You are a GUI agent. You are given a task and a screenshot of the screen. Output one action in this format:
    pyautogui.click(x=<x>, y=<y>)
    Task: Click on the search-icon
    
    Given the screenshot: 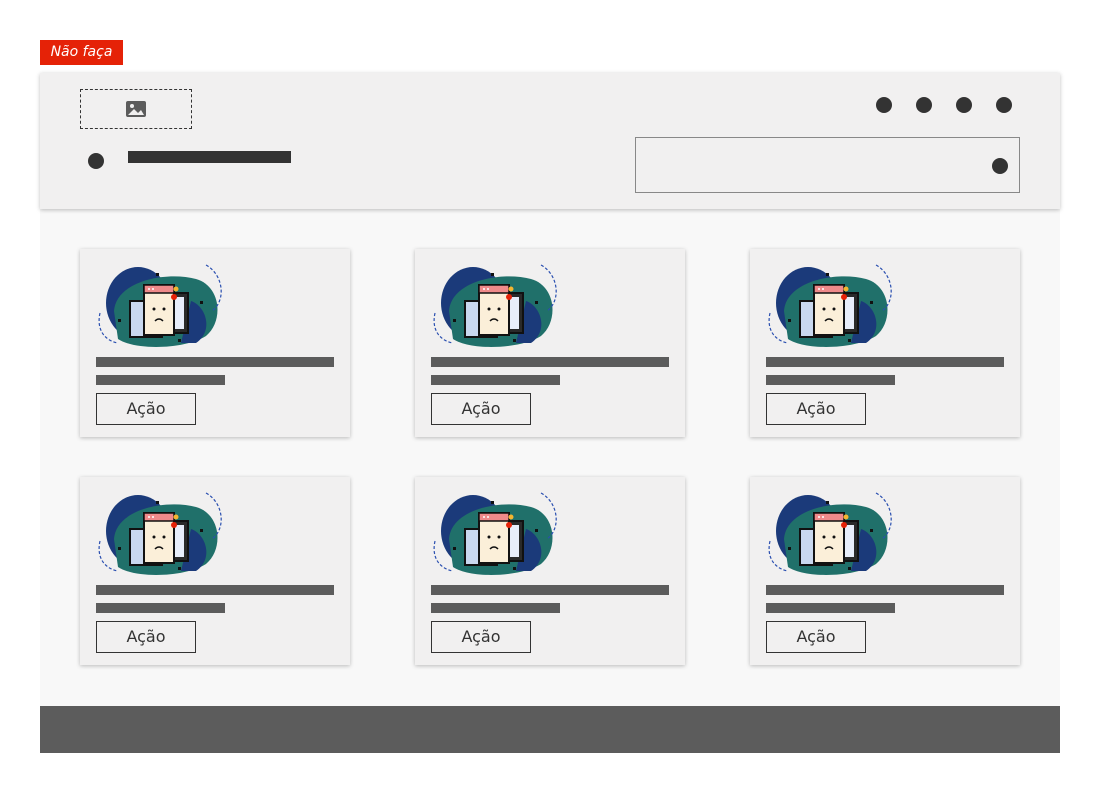 What is the action you would take?
    pyautogui.click(x=1000, y=166)
    